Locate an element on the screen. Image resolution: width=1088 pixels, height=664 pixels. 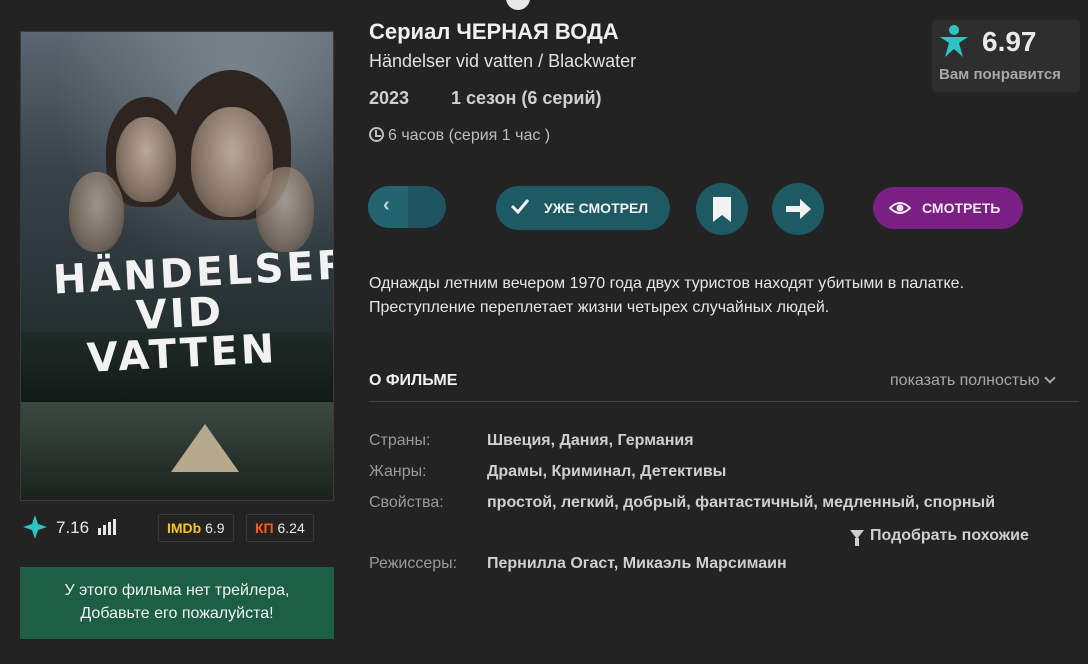
genres-value: Драмы, Криминал, Детективы is located at coordinates (606, 472).